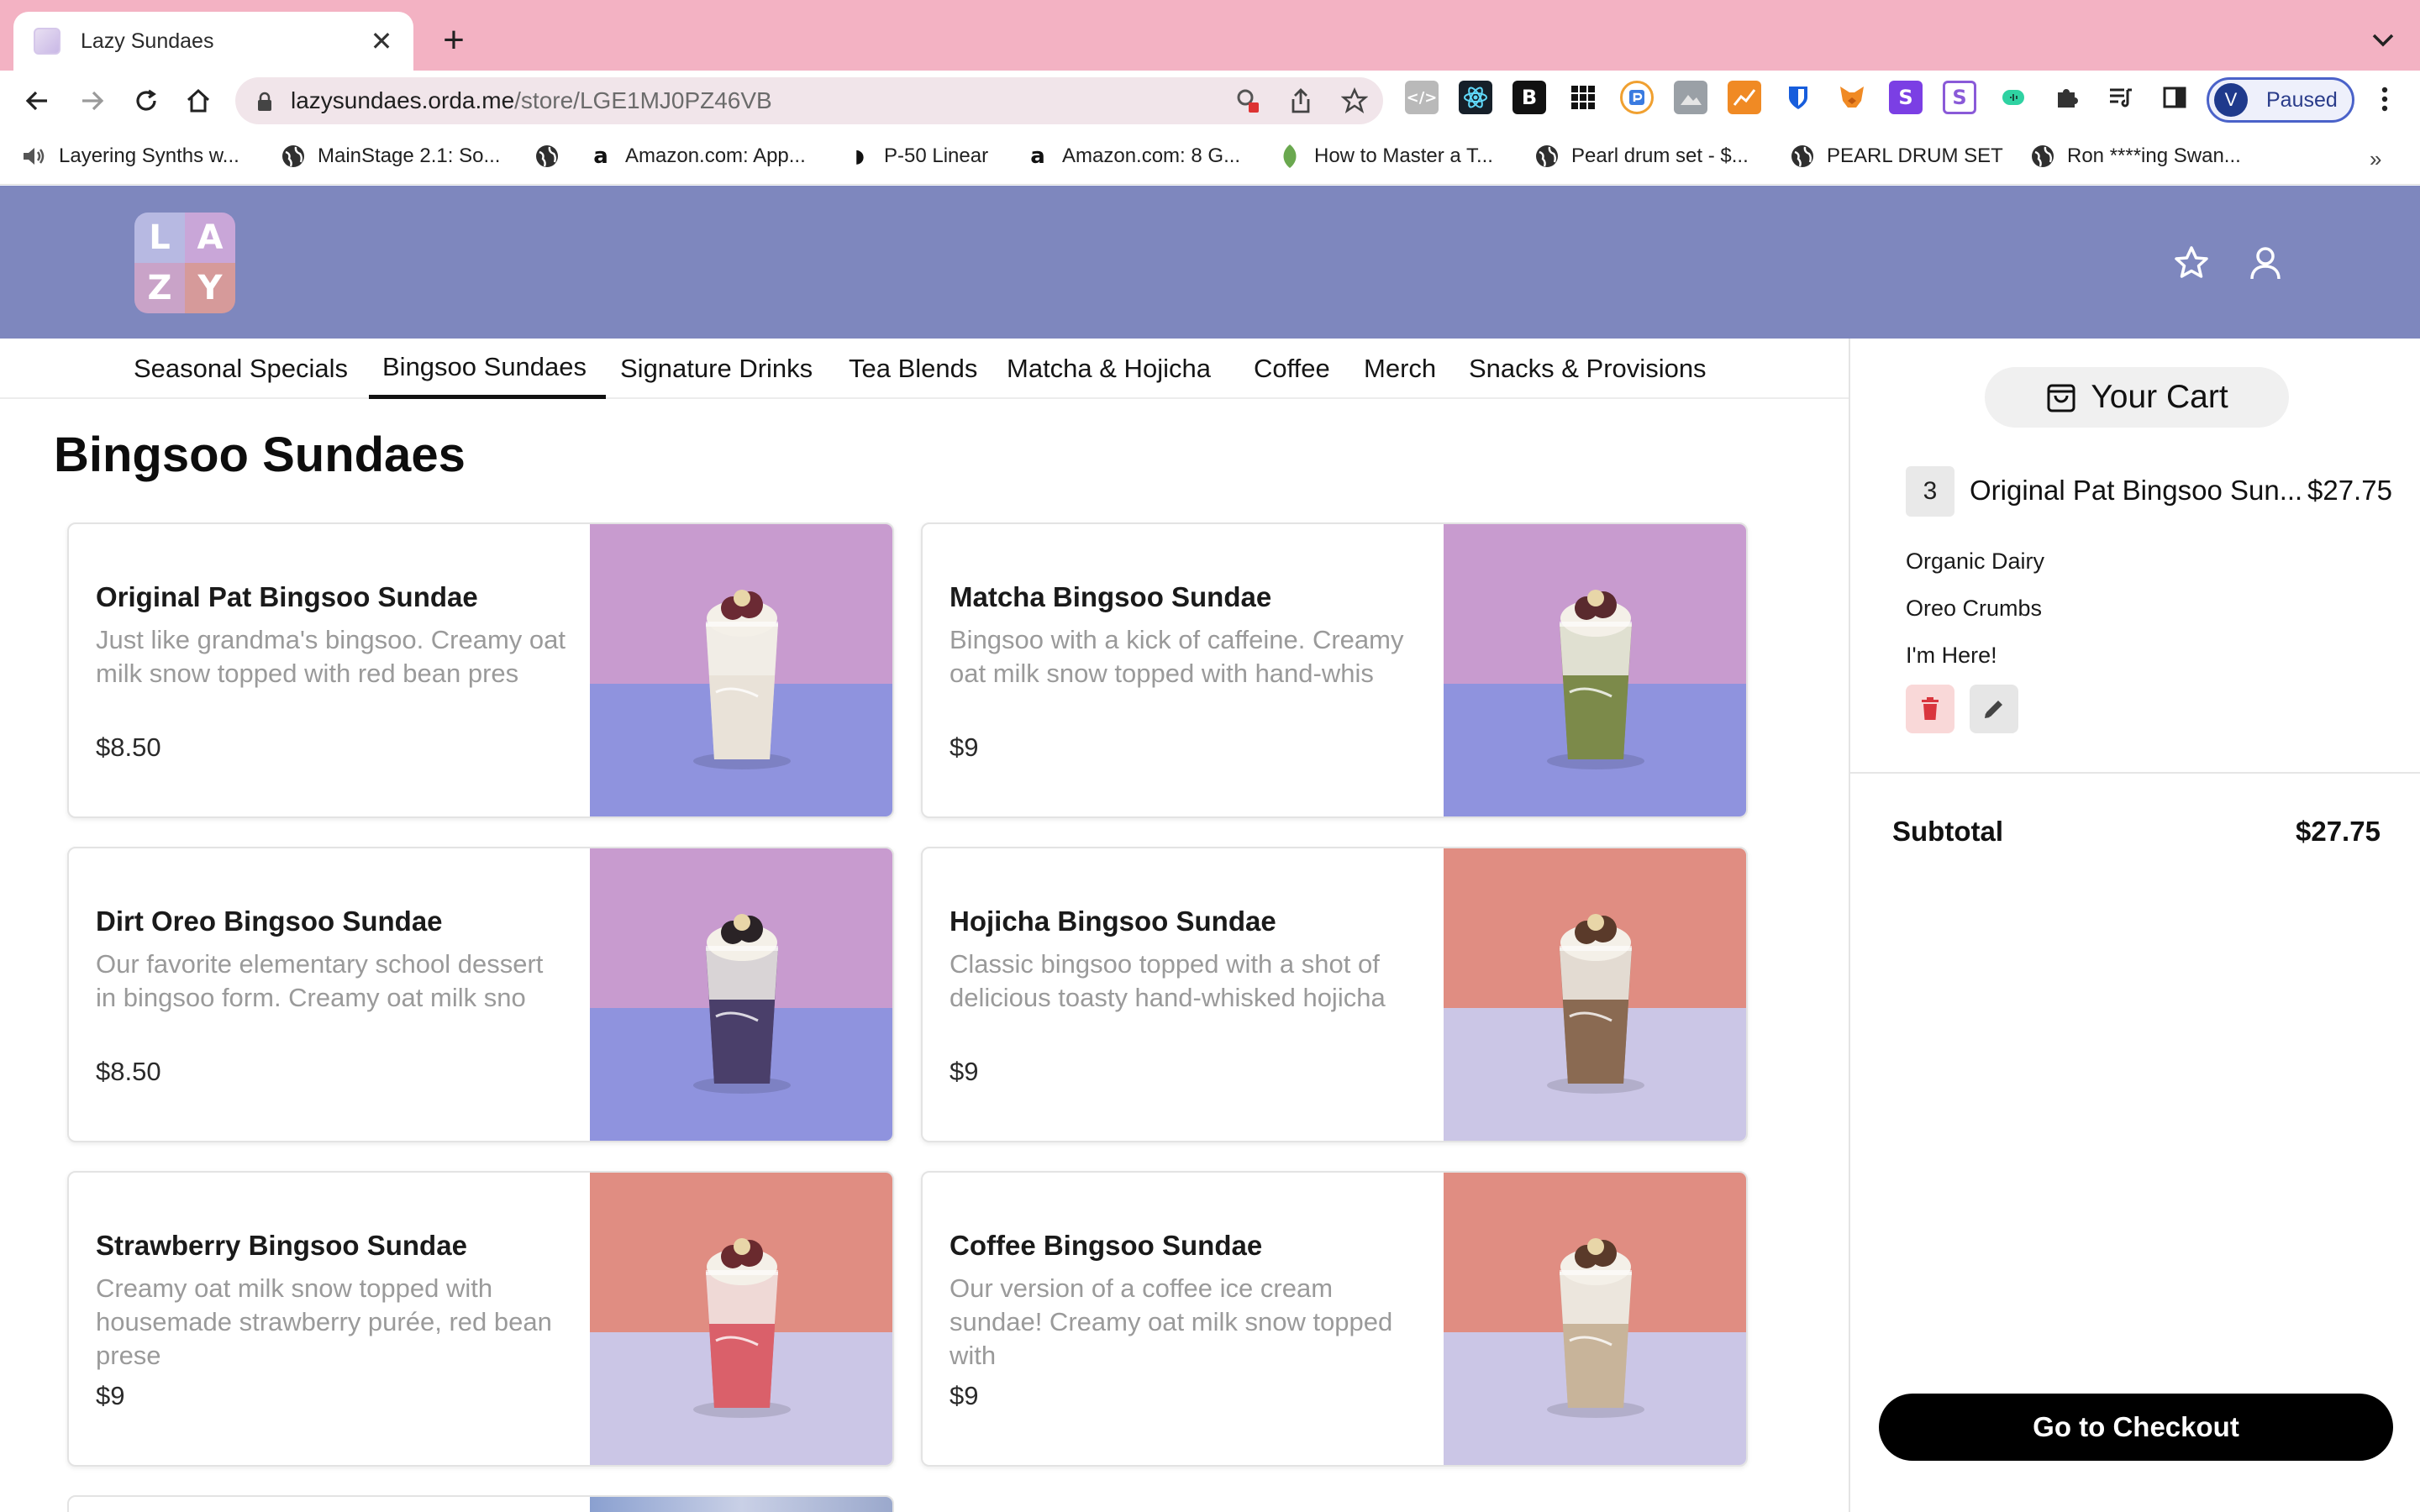  I want to click on s-extension-icon: S, so click(1906, 97).